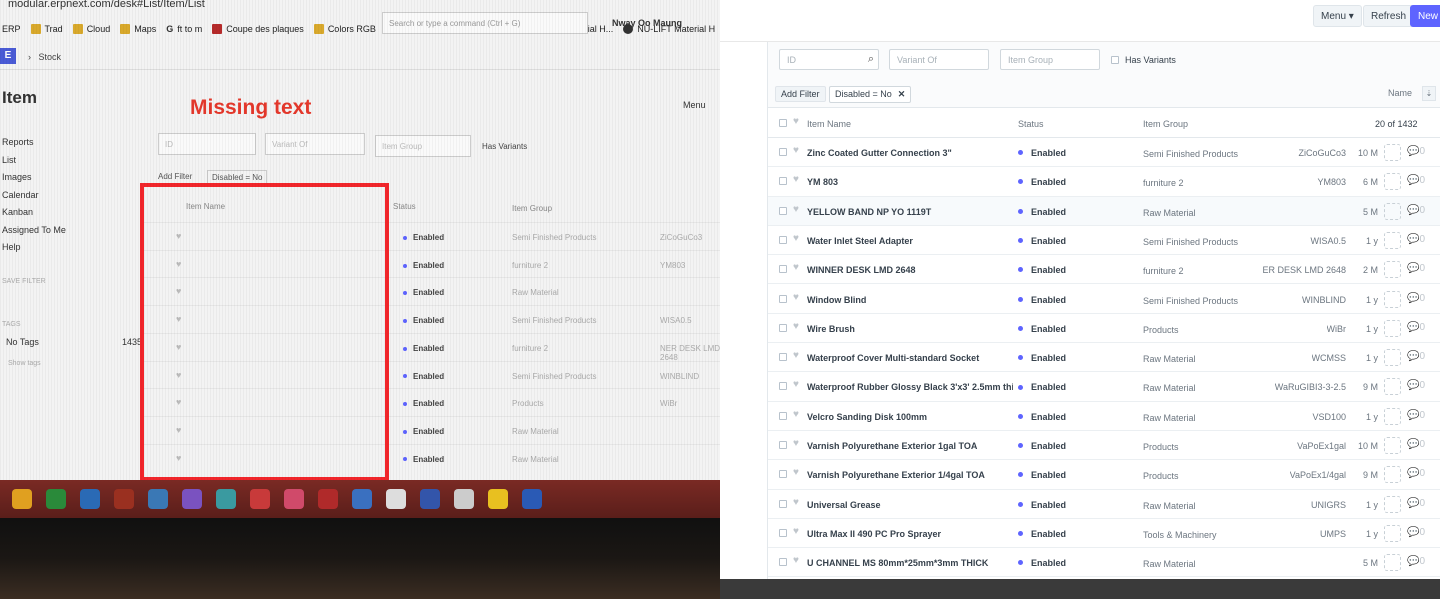 The image size is (1440, 599). What do you see at coordinates (647, 23) in the screenshot?
I see `photo-user-name: Nway Oo Maung` at bounding box center [647, 23].